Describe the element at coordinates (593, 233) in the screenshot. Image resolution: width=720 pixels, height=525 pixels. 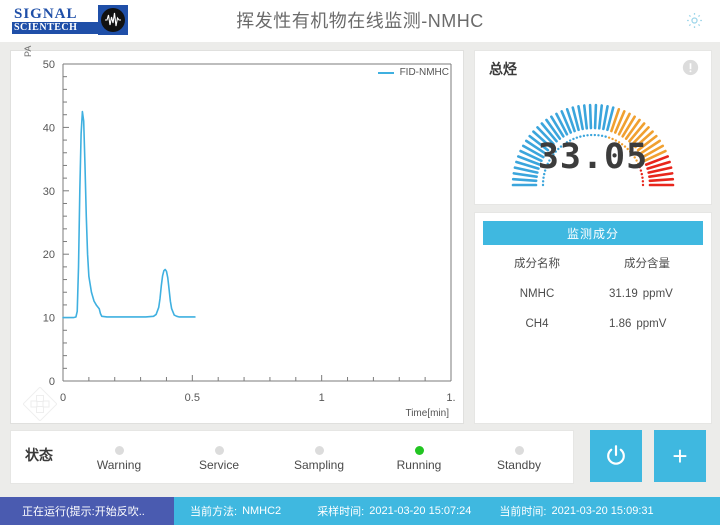
I see `component-table-title: 监测成分` at that location.